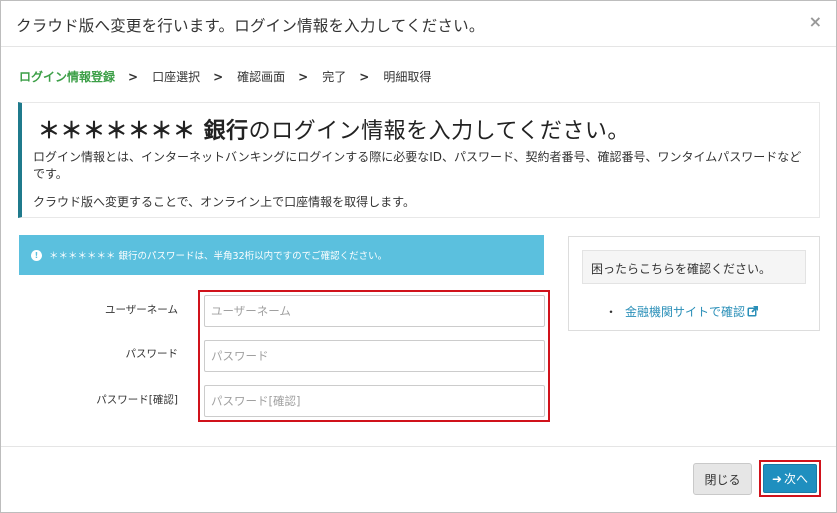 This screenshot has height=513, width=837. What do you see at coordinates (67, 77) in the screenshot?
I see `step-login-info: ログイン情報登録` at bounding box center [67, 77].